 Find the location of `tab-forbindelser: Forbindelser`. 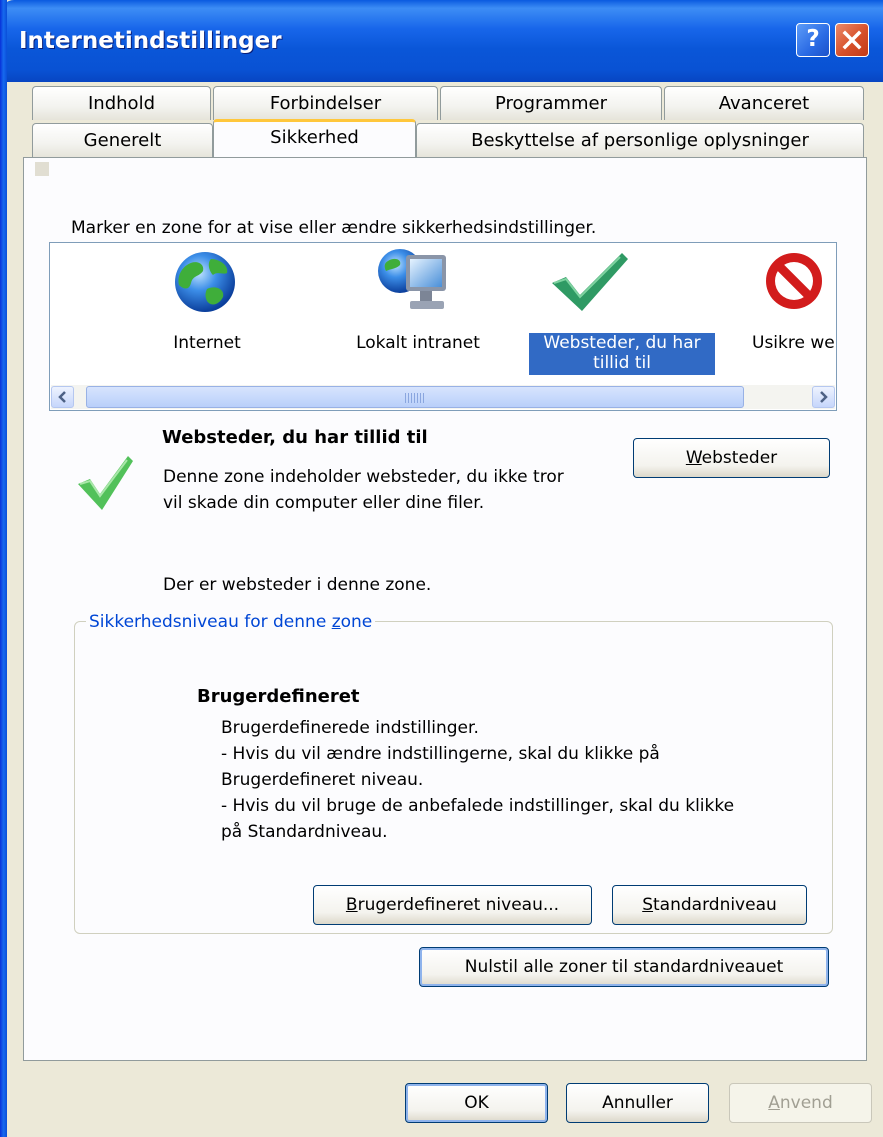

tab-forbindelser: Forbindelser is located at coordinates (325, 103).